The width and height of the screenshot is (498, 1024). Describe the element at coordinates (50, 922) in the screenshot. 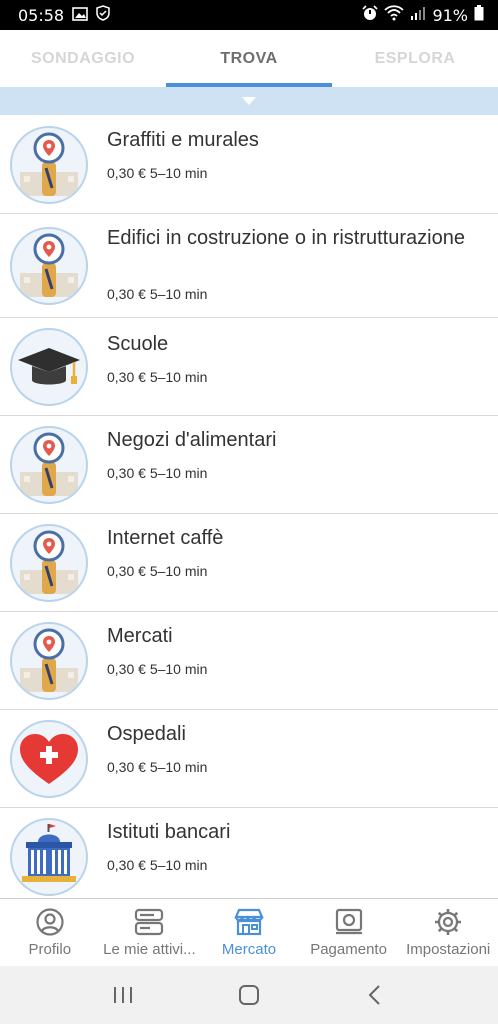

I see `profile-icon` at that location.